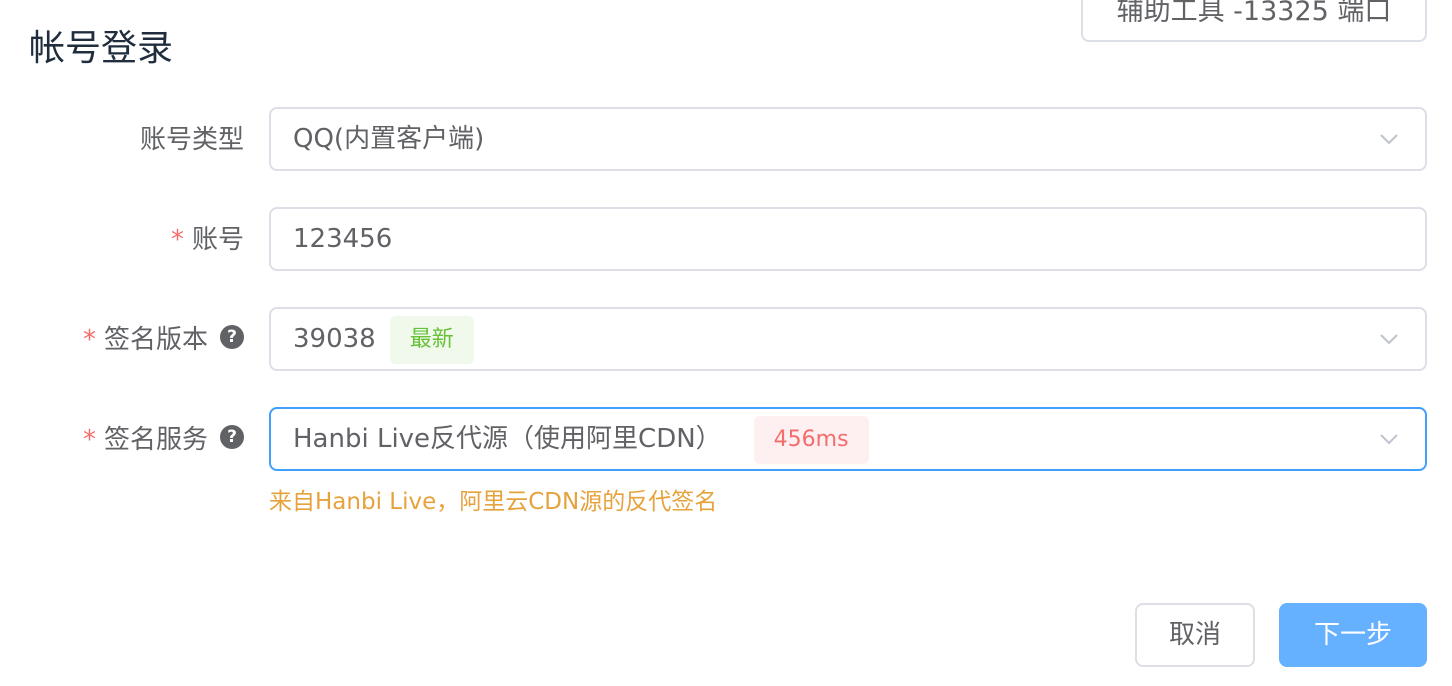 This screenshot has width=1452, height=686. Describe the element at coordinates (1254, 21) in the screenshot. I see `aux-tool-button: 辅助工具 -13325 端口` at that location.